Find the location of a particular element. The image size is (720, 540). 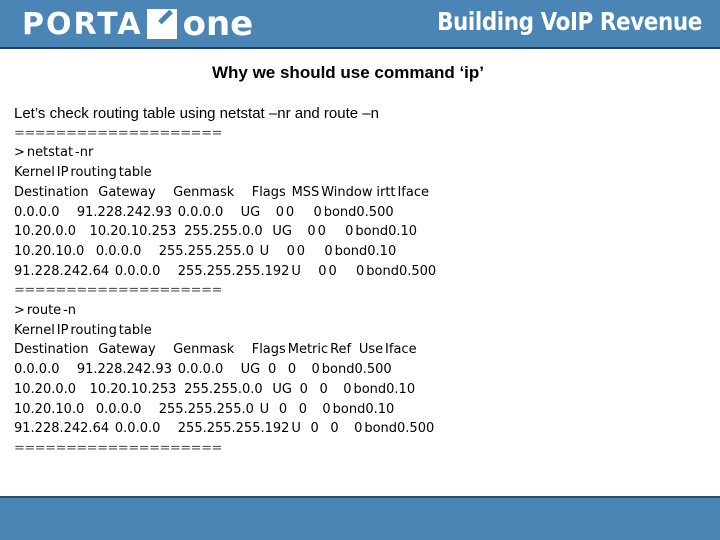

route-caption: Kernel IP routing table is located at coordinates (83, 330).